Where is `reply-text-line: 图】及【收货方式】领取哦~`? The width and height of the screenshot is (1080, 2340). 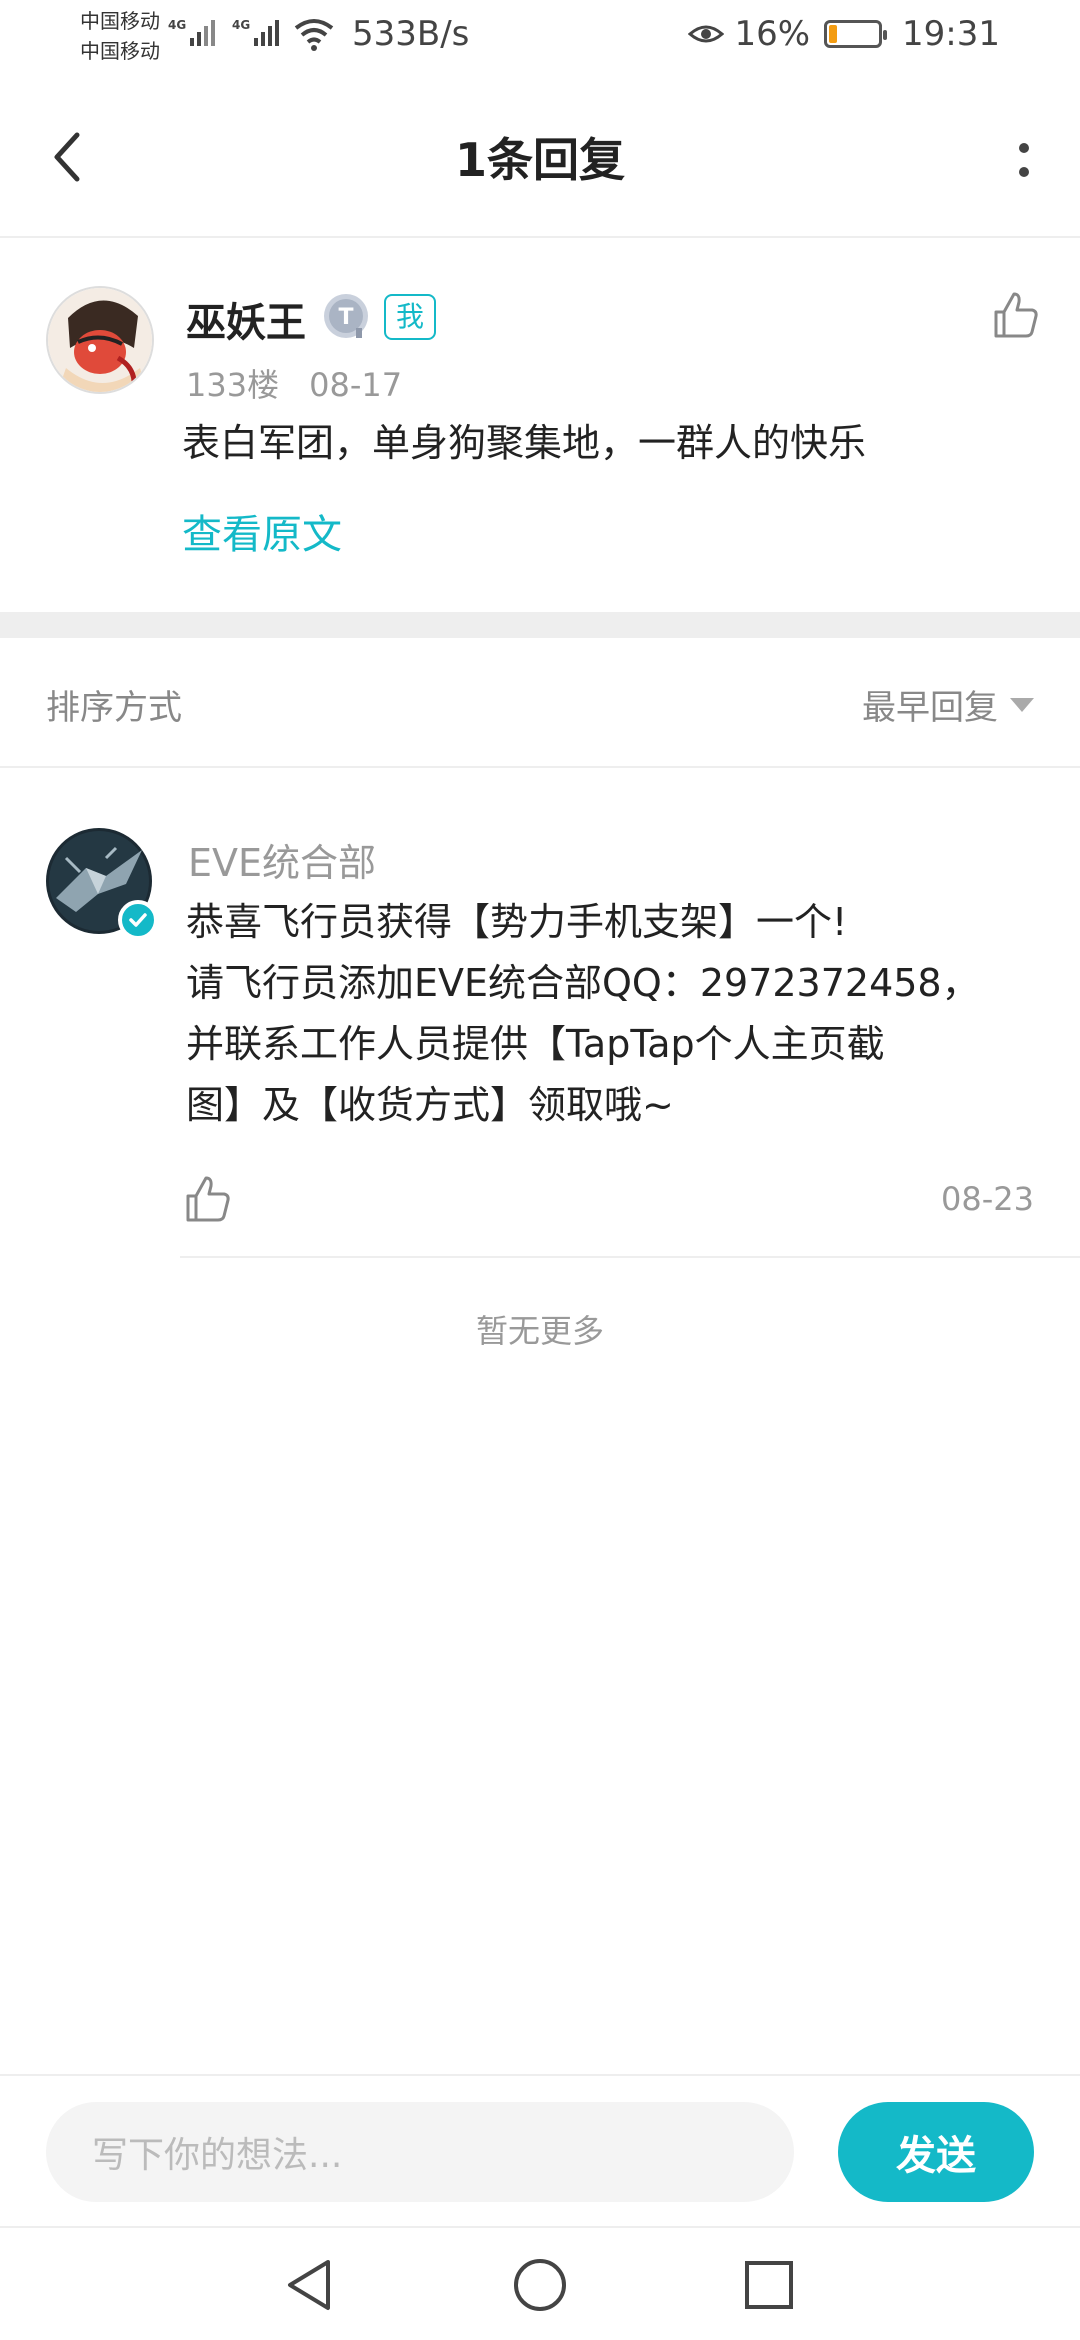 reply-text-line: 图】及【收货方式】领取哦~ is located at coordinates (430, 1105).